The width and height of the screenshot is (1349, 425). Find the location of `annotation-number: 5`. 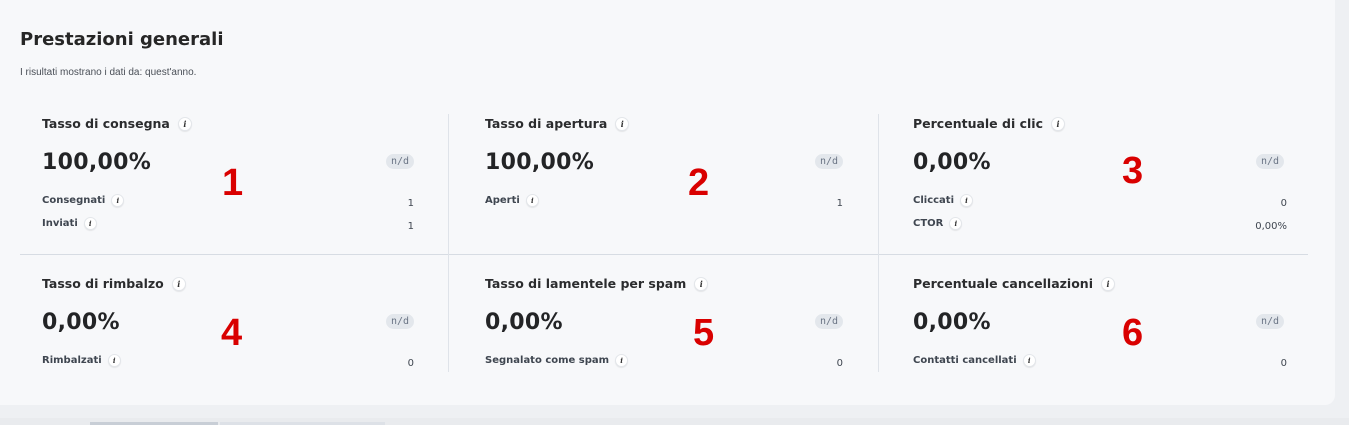

annotation-number: 5 is located at coordinates (704, 333).